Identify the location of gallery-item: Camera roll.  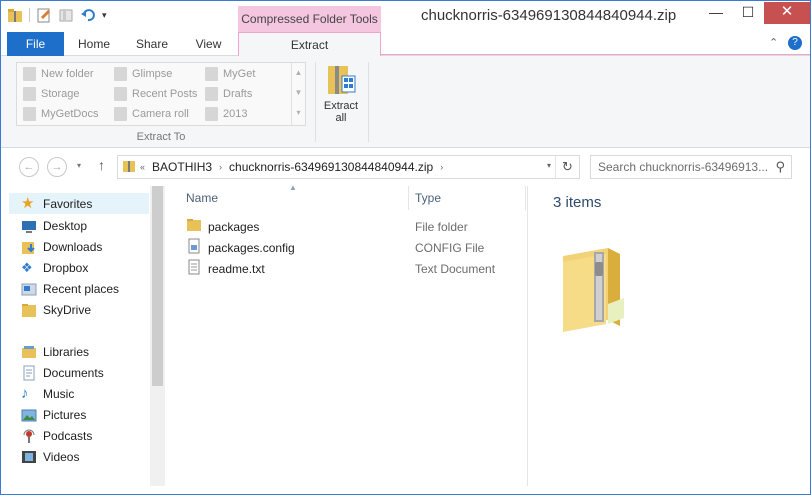
(151, 114).